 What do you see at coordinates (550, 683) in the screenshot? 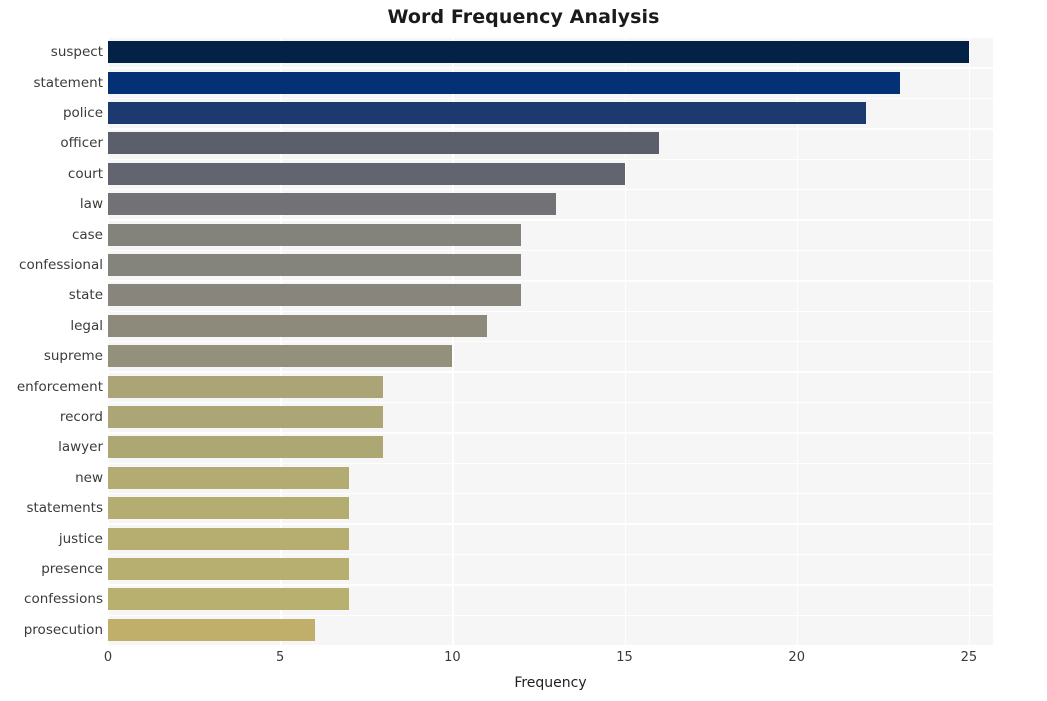
I see `x-axis-title: Frequency` at bounding box center [550, 683].